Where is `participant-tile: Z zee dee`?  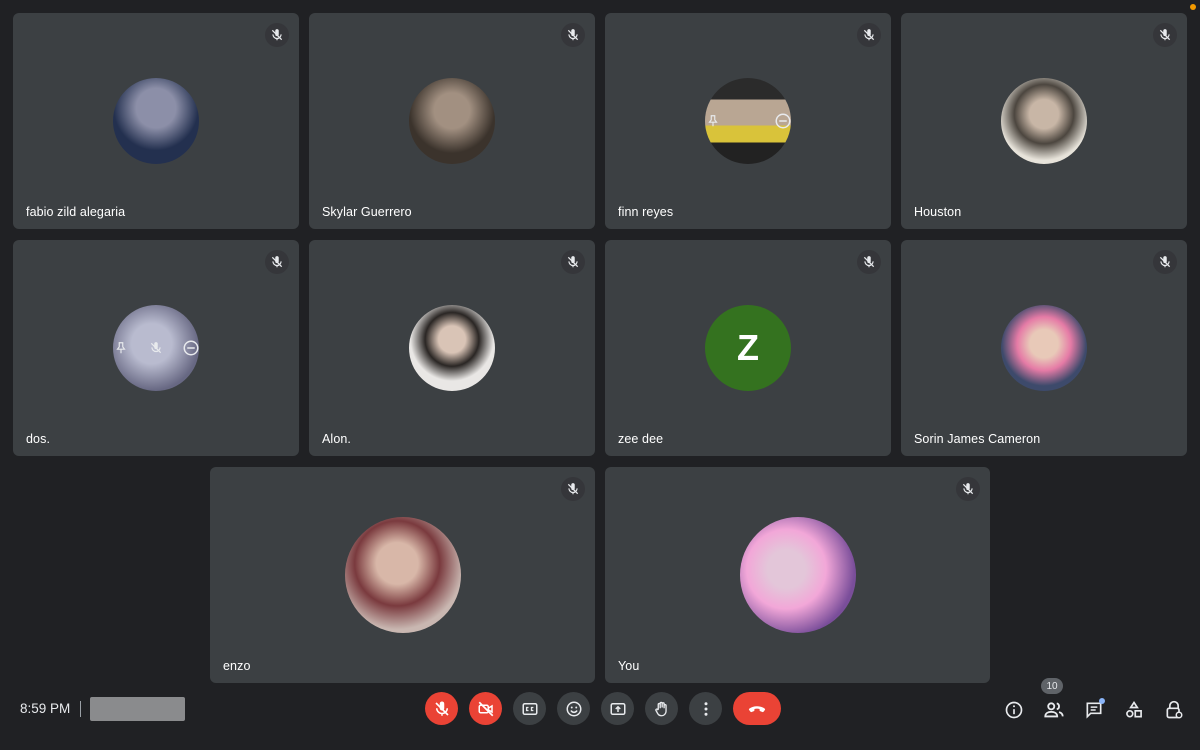
participant-tile: Z zee dee is located at coordinates (748, 348).